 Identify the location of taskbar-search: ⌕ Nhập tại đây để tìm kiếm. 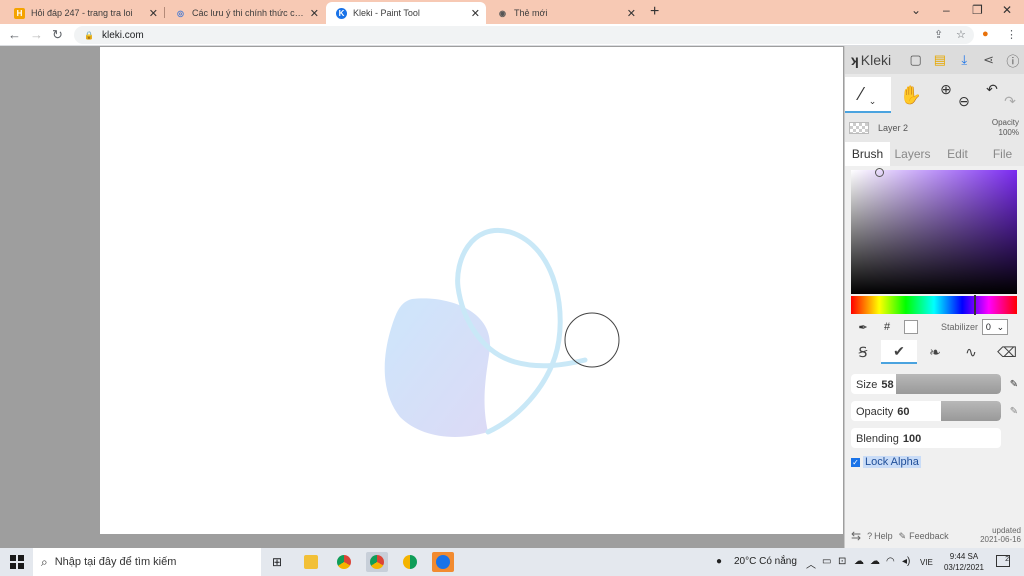
(147, 562).